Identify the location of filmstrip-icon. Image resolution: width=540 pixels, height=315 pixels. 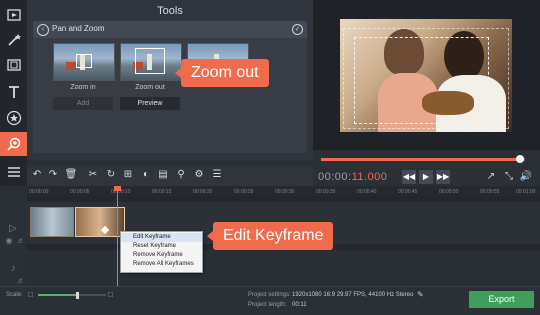
(13, 65).